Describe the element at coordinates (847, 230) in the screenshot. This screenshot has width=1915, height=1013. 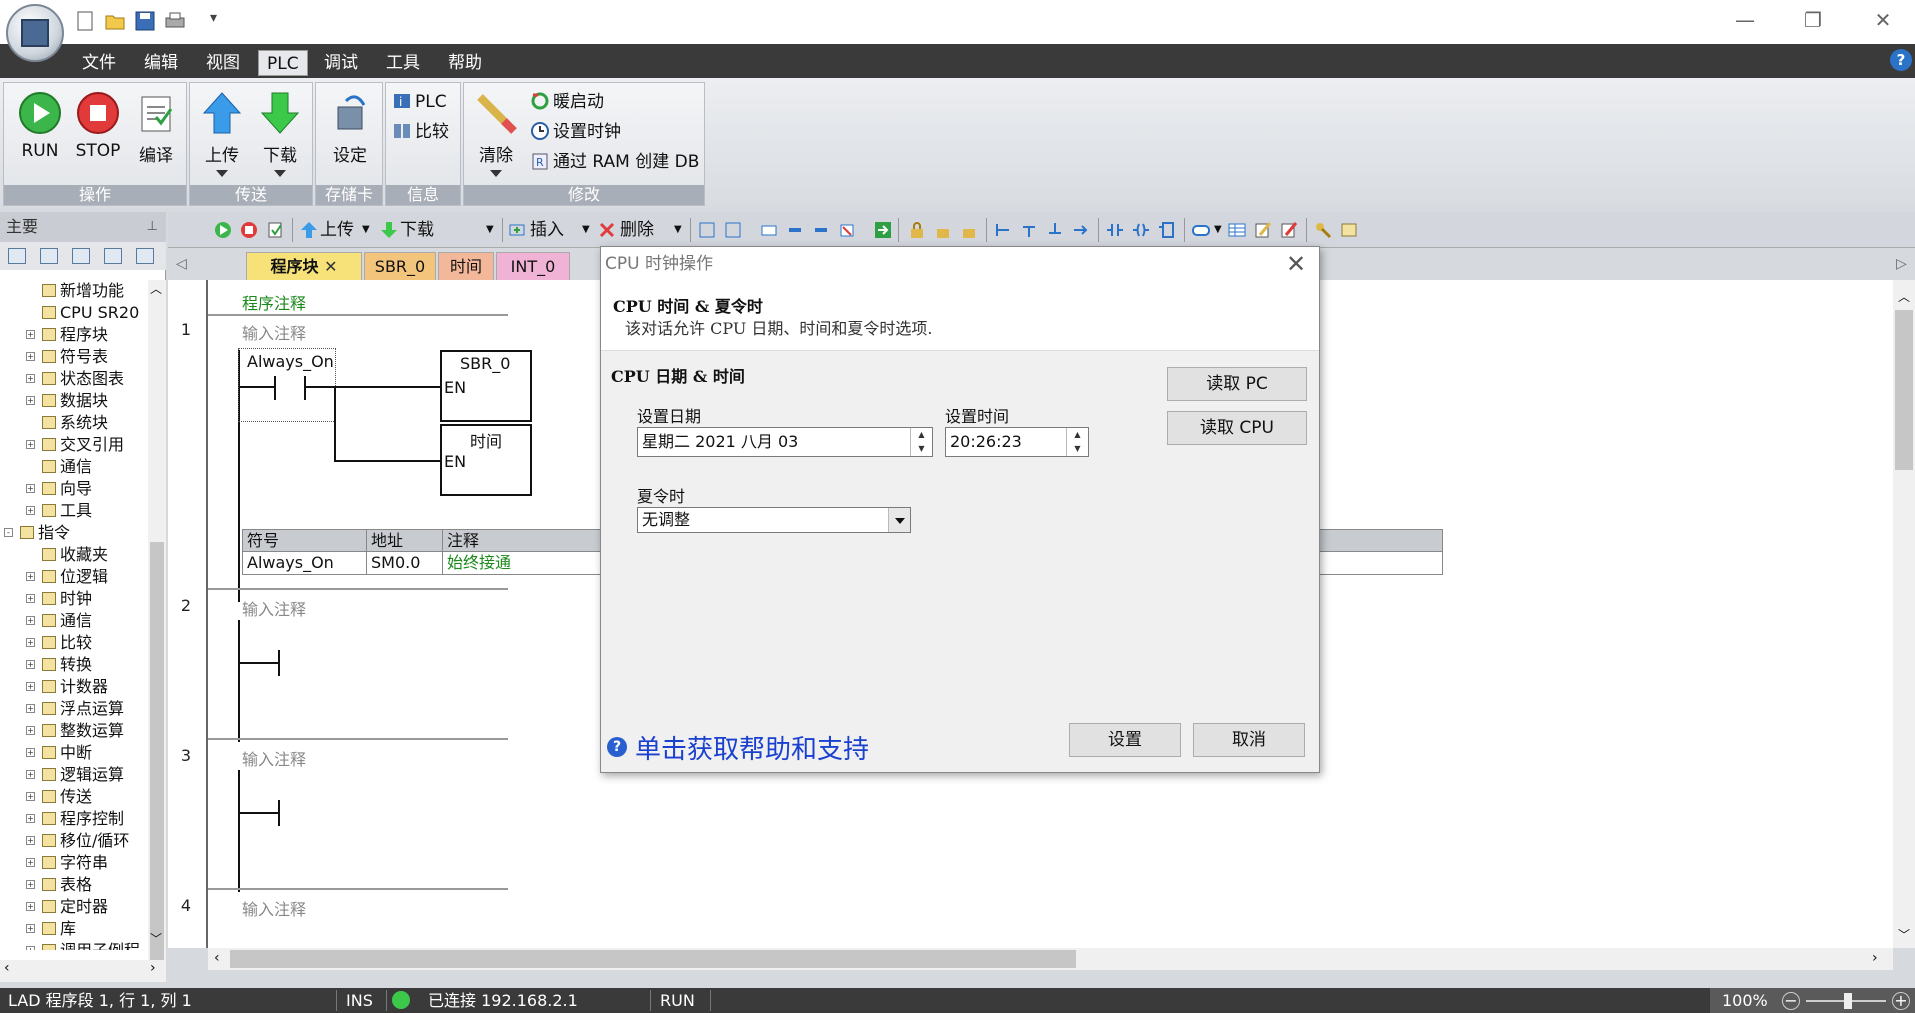
I see `clear-bookmark-icon` at that location.